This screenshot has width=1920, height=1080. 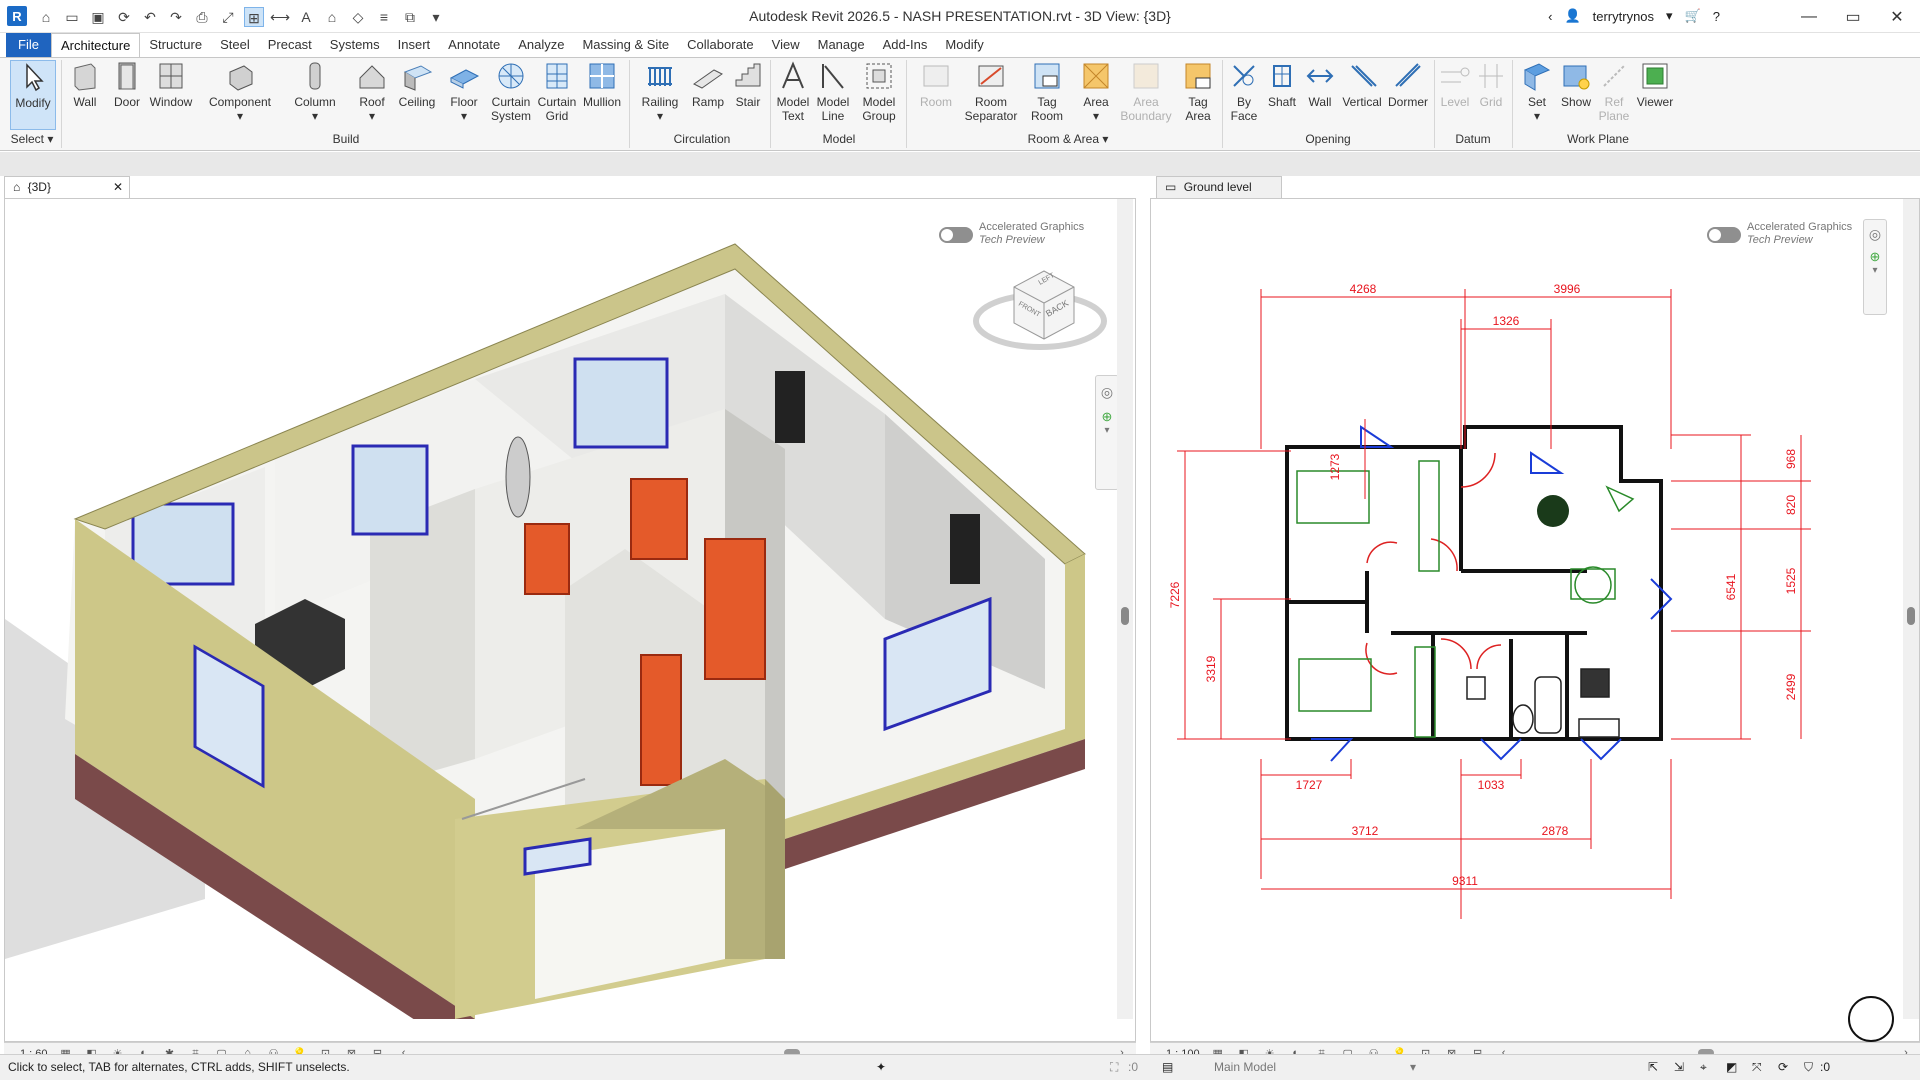 I want to click on tag-room-button: Tag Room, so click(x=1047, y=91).